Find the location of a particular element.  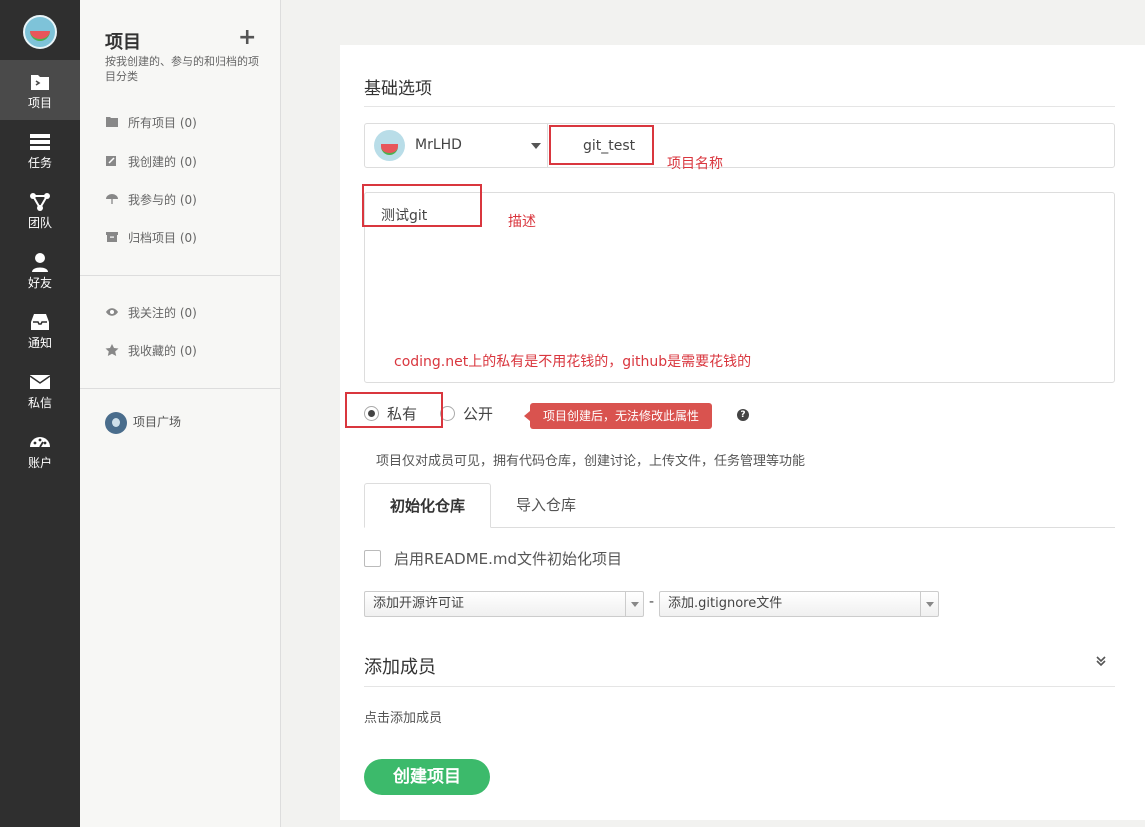

add-project-button: + is located at coordinates (247, 38).